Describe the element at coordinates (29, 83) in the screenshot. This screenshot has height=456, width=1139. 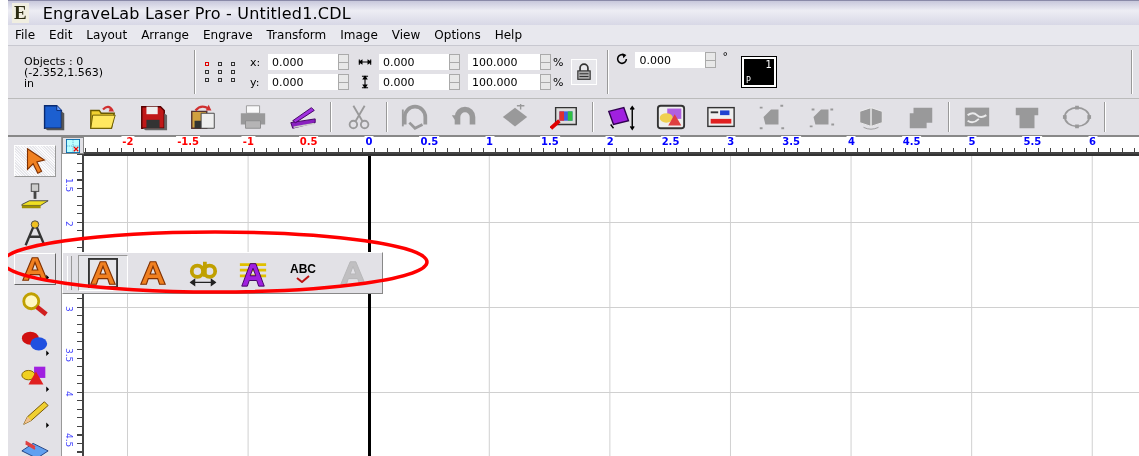
I see `units-label: in` at that location.